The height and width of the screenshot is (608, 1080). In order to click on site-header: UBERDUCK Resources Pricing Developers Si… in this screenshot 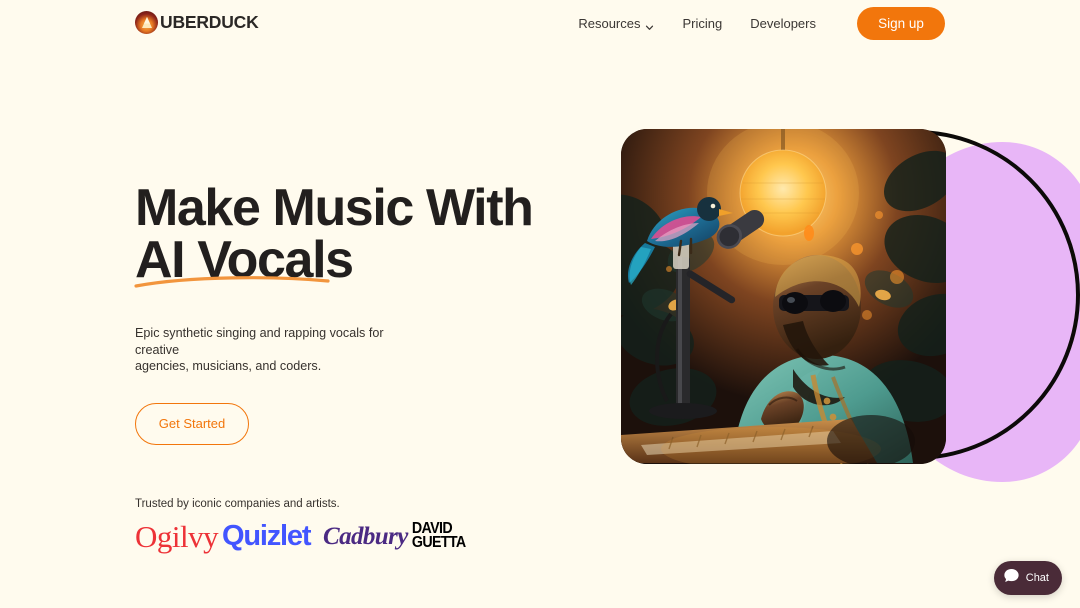, I will do `click(540, 23)`.